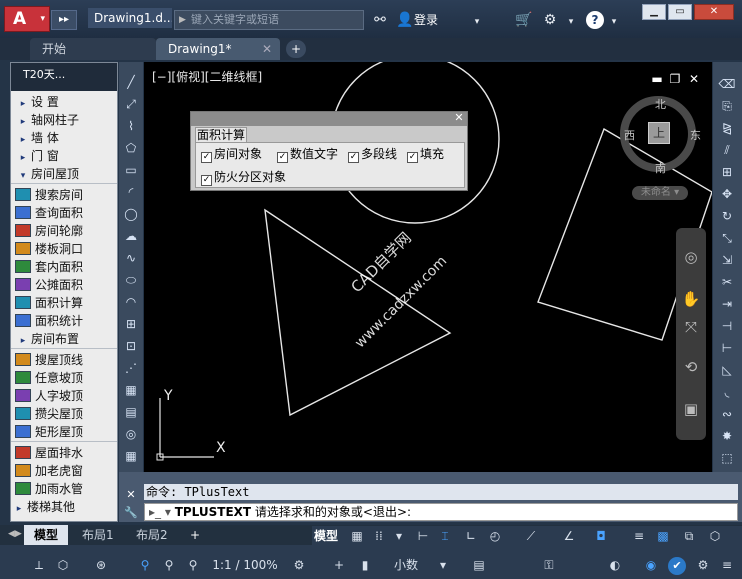 The height and width of the screenshot is (579, 742). Describe the element at coordinates (64, 213) in the screenshot. I see `sidebar-item: 查询面积` at that location.